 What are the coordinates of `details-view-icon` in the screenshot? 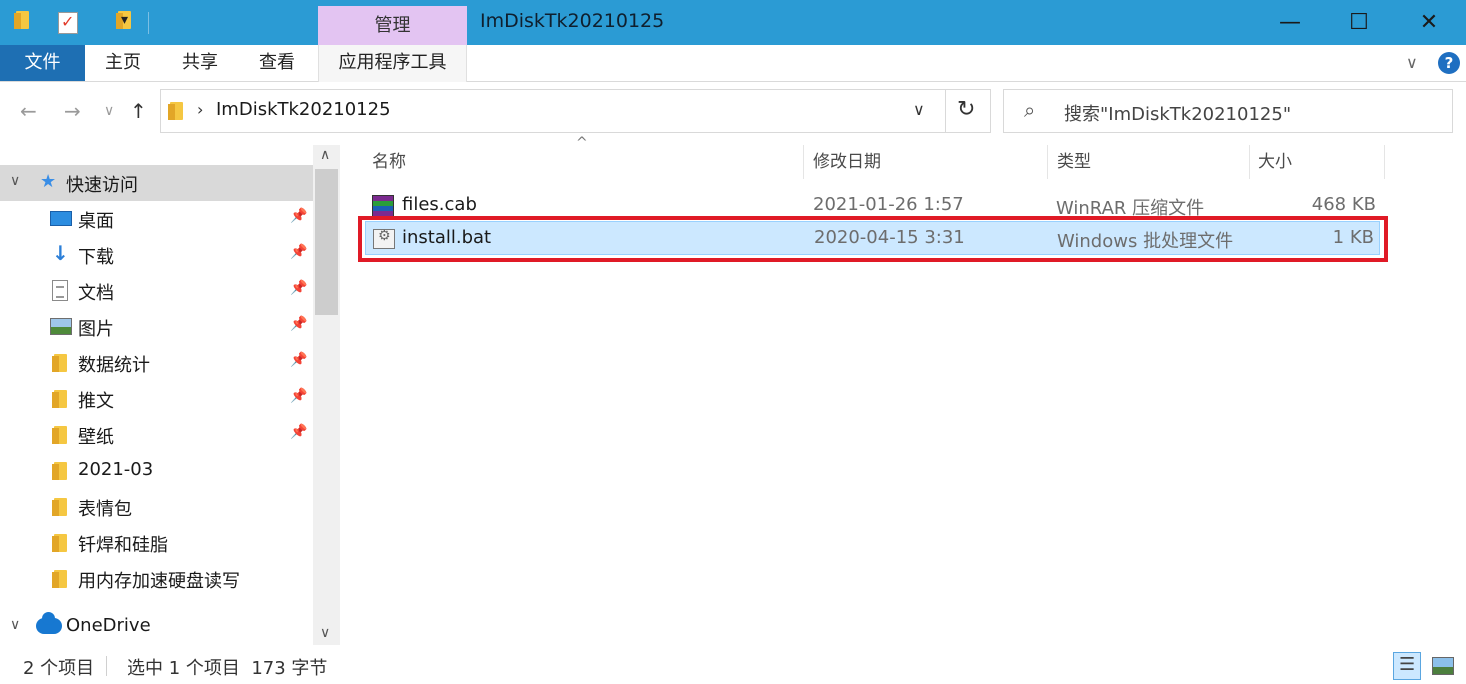 It's located at (1407, 666).